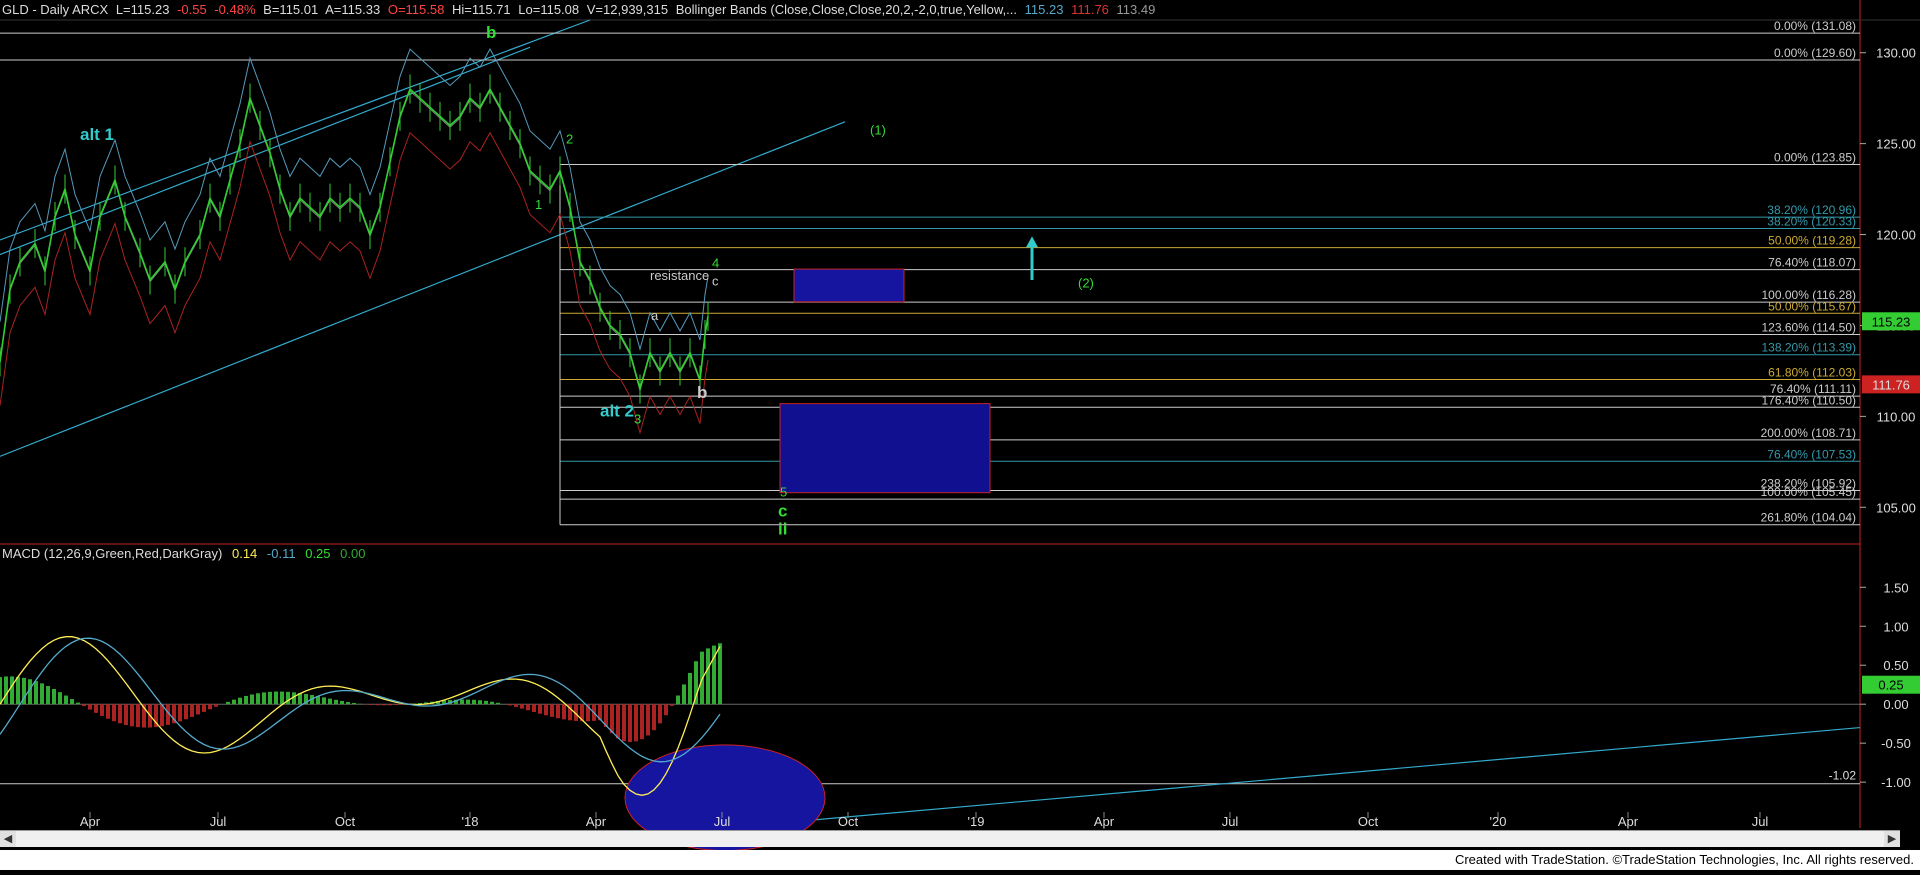 The height and width of the screenshot is (875, 1920). Describe the element at coordinates (538, 204) in the screenshot. I see `wave-label: 1` at that location.